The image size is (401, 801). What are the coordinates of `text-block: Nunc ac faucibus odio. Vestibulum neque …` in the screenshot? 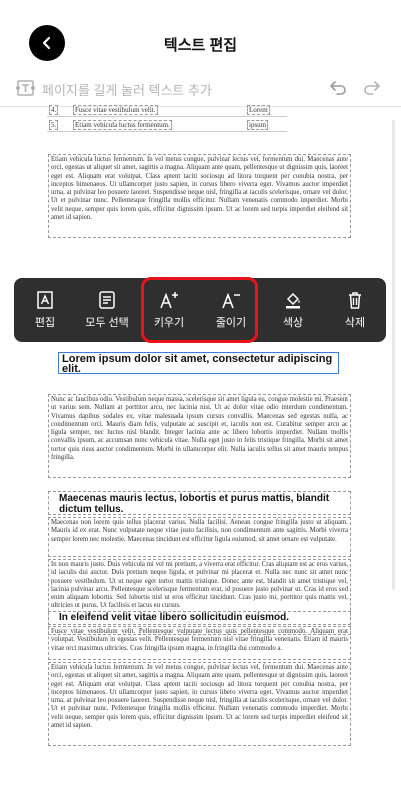 It's located at (199, 436).